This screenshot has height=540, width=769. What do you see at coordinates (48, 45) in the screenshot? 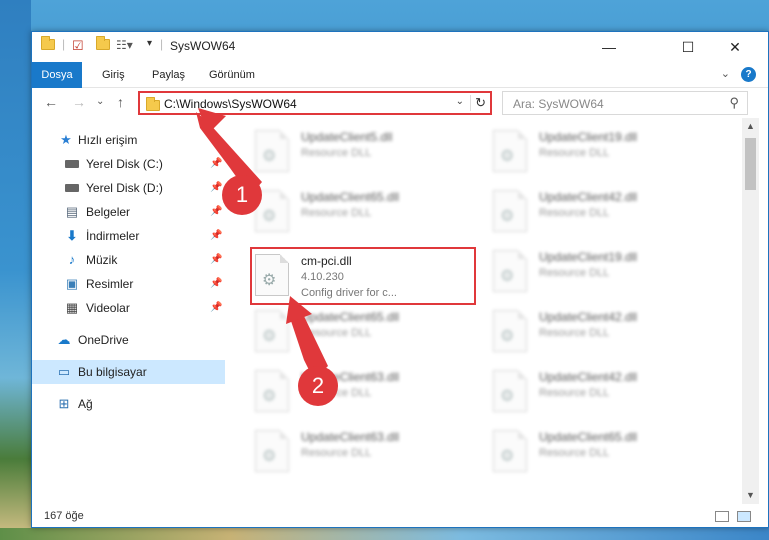
I see `window-folder-icon` at bounding box center [48, 45].